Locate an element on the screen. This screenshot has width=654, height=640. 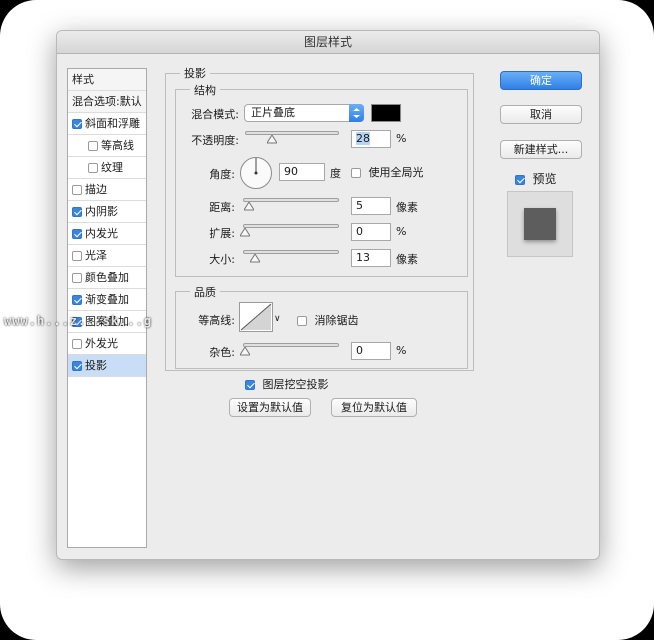
opacity-slider-thumb is located at coordinates (272, 139).